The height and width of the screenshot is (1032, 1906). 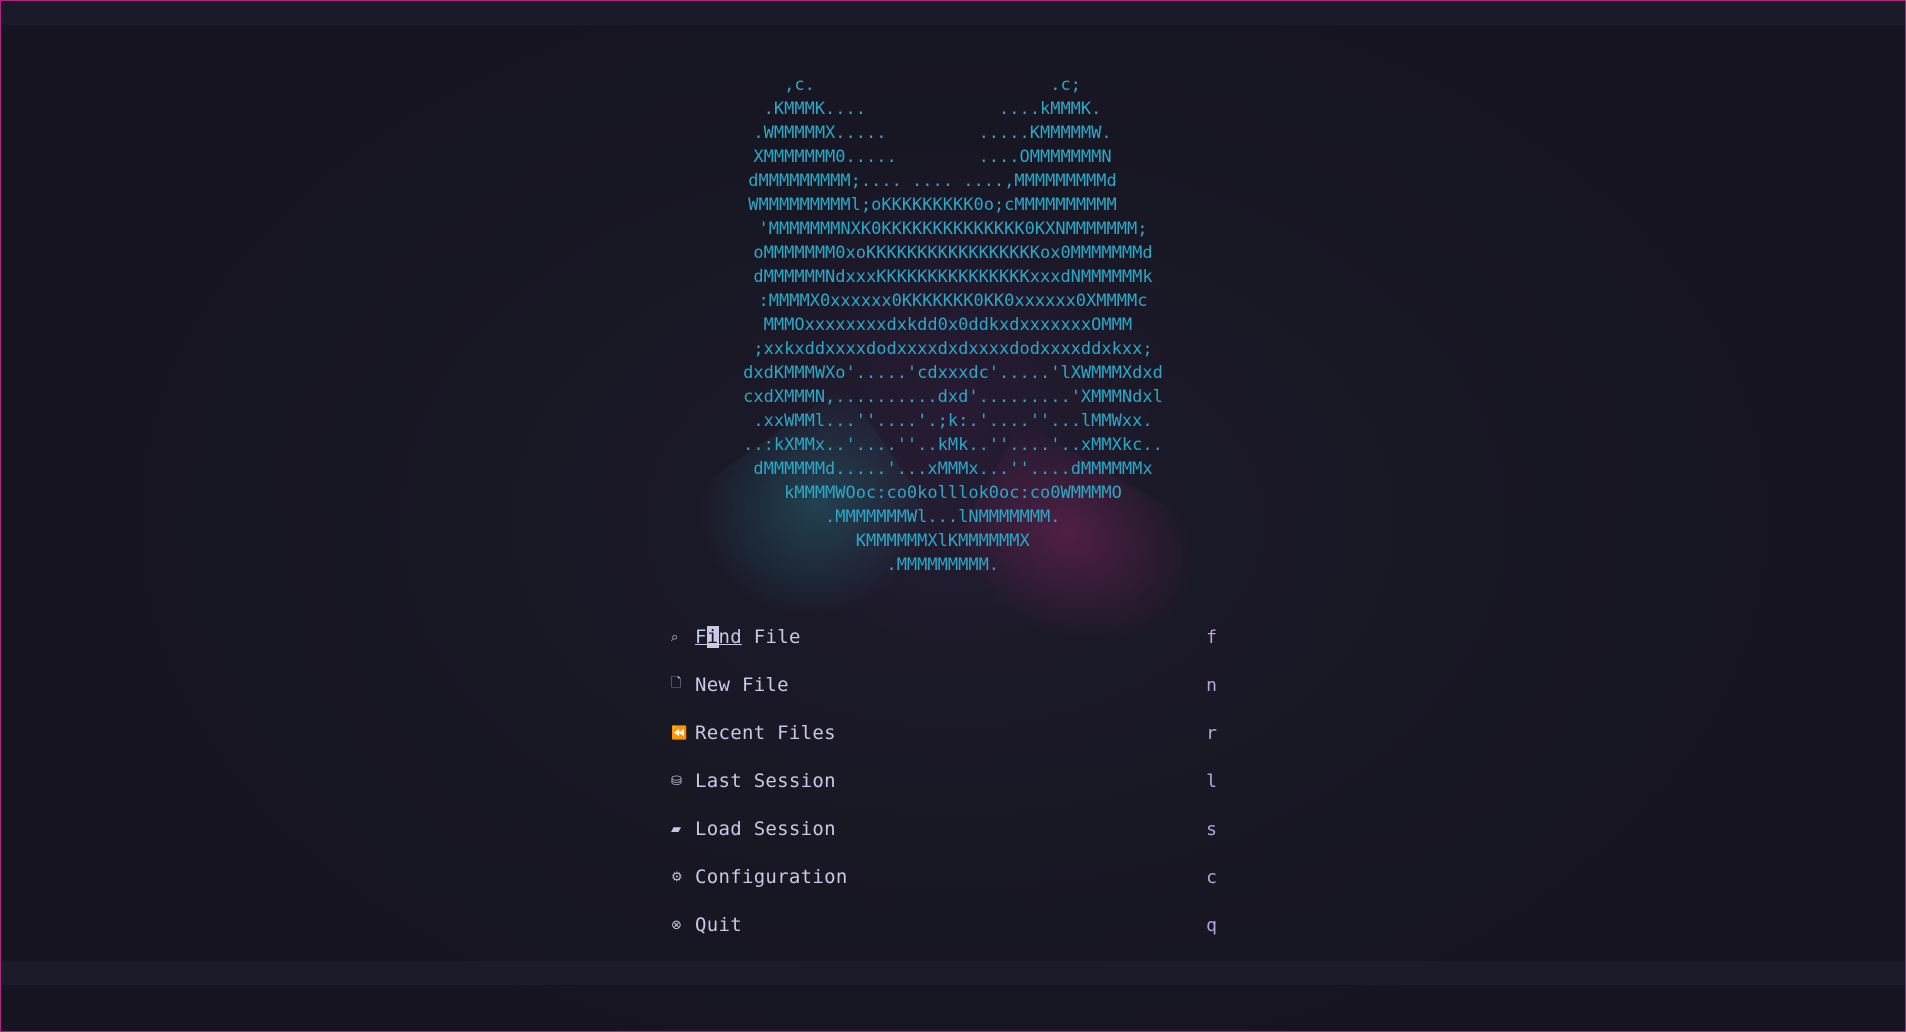 What do you see at coordinates (1211, 781) in the screenshot?
I see `shortcut-key: l` at bounding box center [1211, 781].